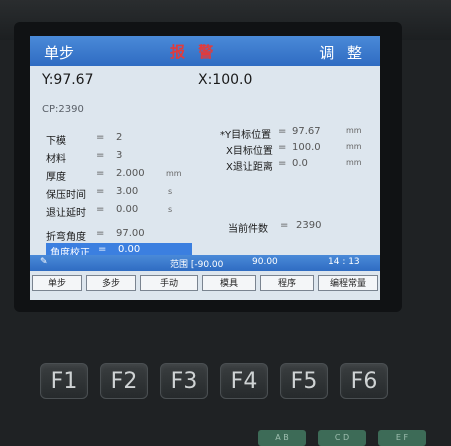  I want to click on range-start: 范围 [-90.00, so click(197, 265).